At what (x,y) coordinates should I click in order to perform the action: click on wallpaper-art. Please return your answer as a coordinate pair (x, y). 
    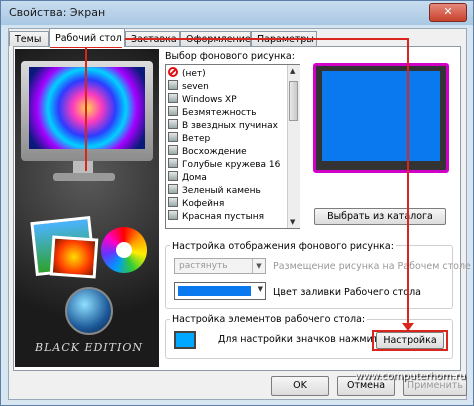
    Looking at the image, I should click on (87, 108).